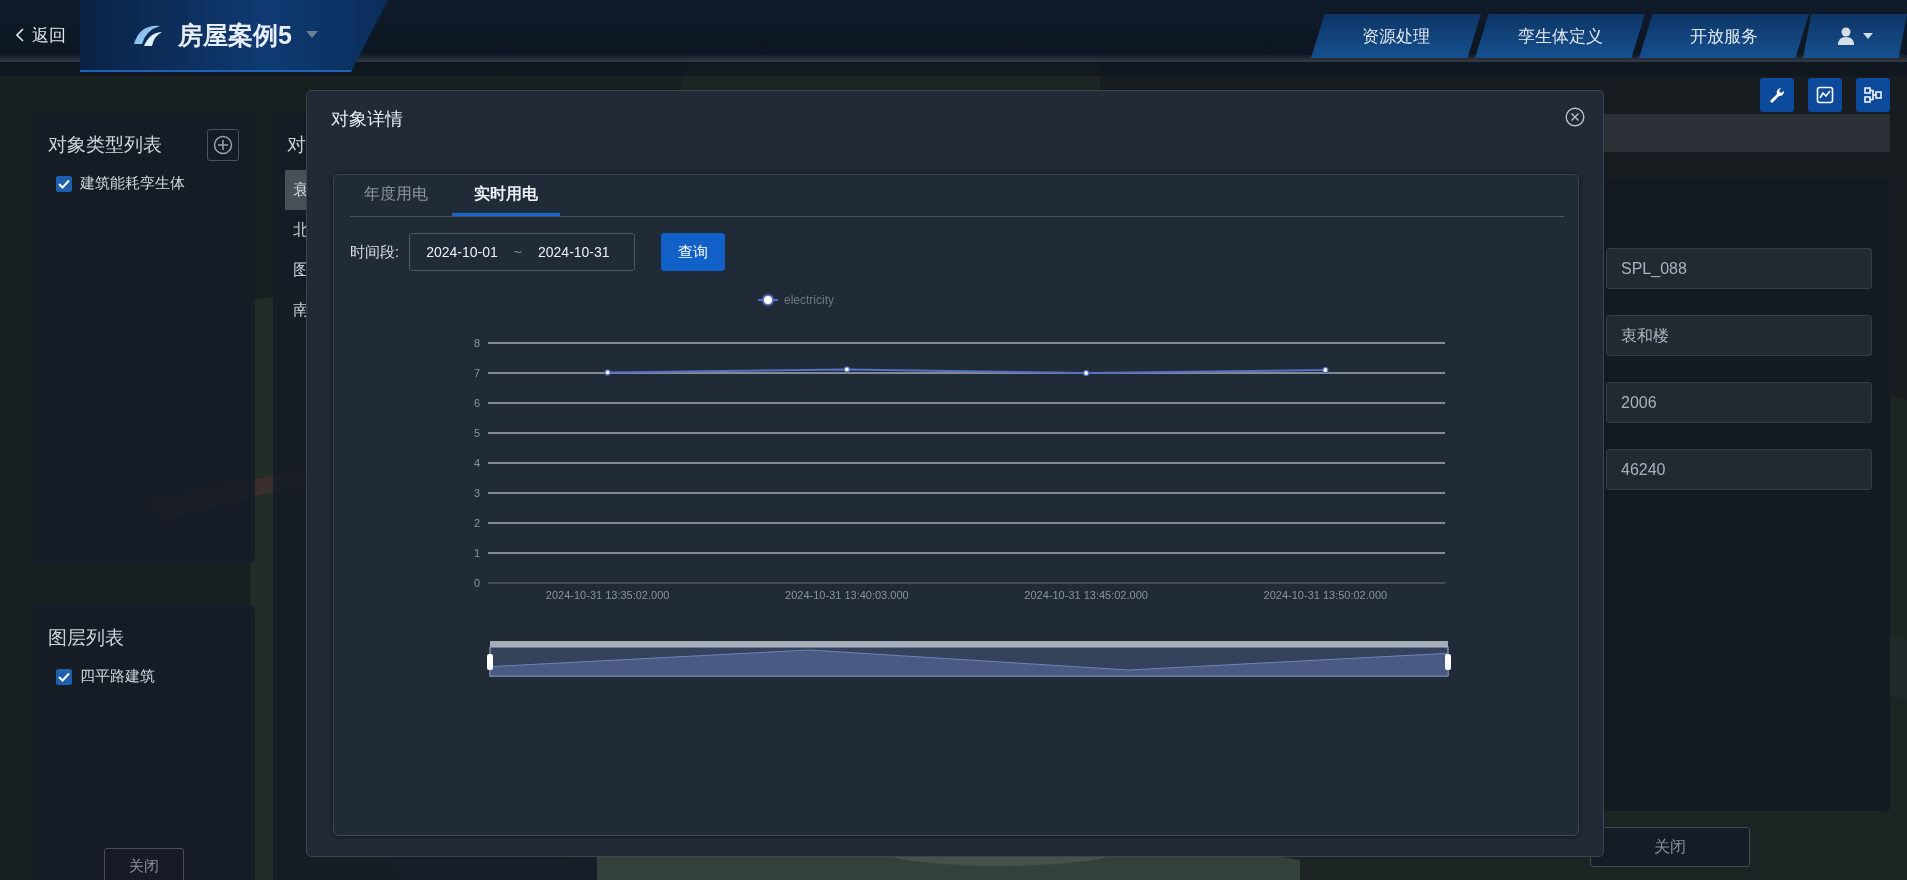 The image size is (1907, 880). What do you see at coordinates (117, 676) in the screenshot?
I see `checkbox-label: 四平路建筑` at bounding box center [117, 676].